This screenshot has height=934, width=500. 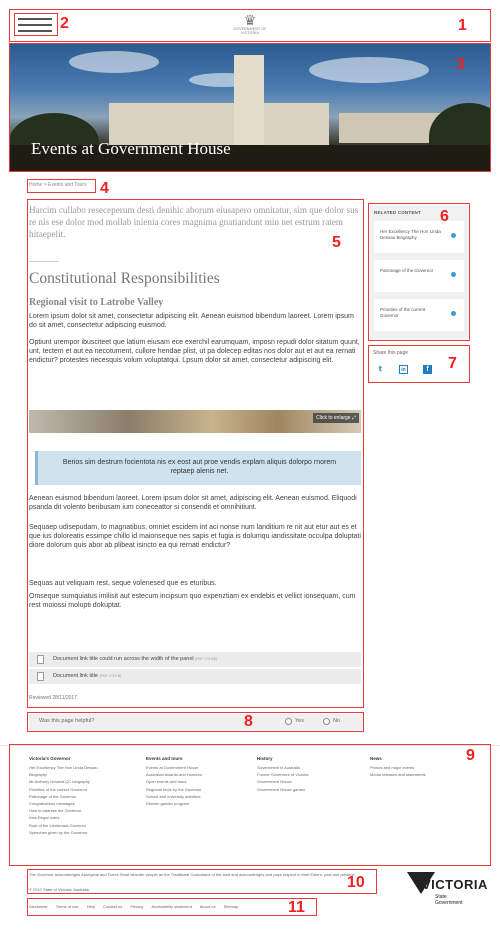 What do you see at coordinates (470, 755) in the screenshot?
I see `annotation-label: 9` at bounding box center [470, 755].